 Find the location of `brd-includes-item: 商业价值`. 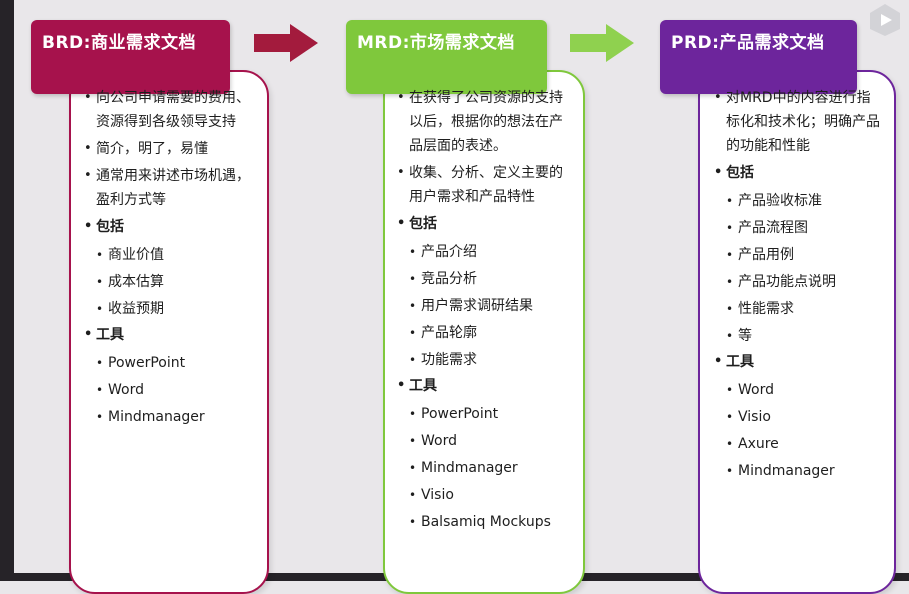

brd-includes-item: 商业价值 is located at coordinates (170, 255).